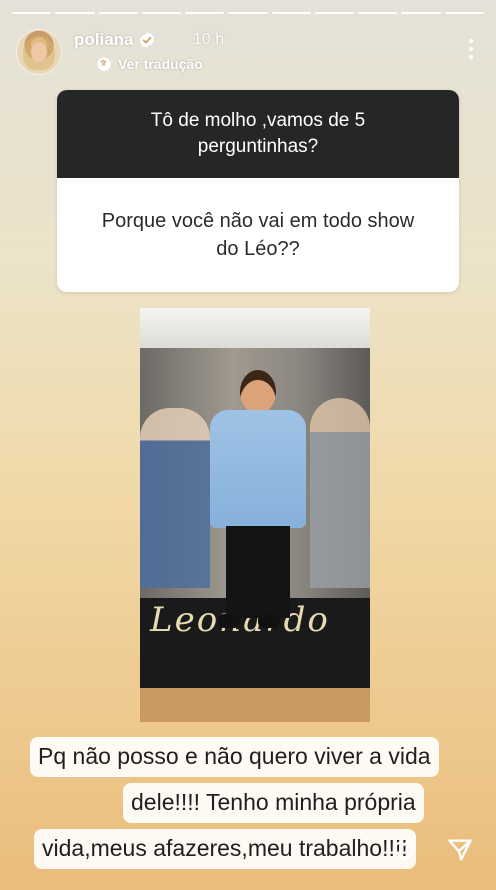  Describe the element at coordinates (273, 803) in the screenshot. I see `answer-line: dele!!!! Tenho minha própria` at that location.